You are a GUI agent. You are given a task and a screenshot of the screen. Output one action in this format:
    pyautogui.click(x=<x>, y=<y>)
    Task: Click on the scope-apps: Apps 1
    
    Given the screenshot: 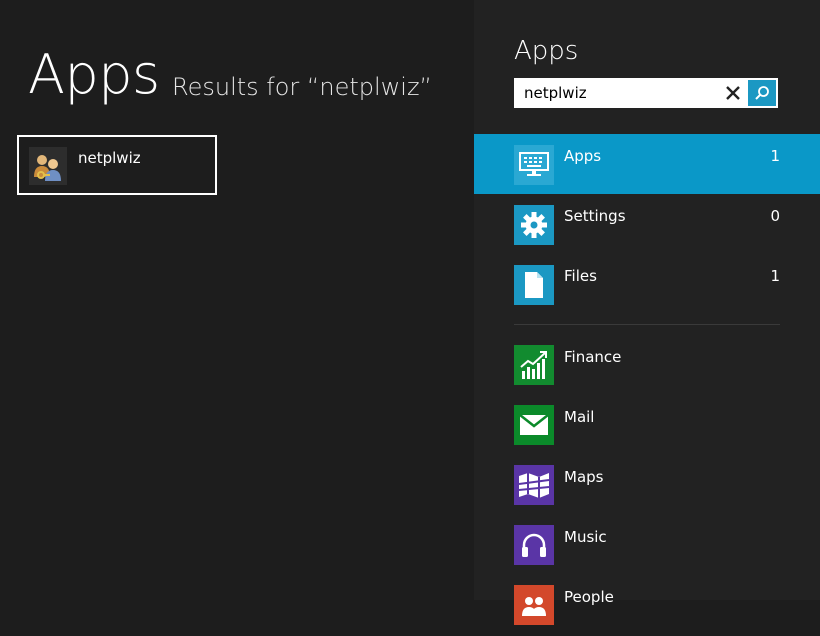 What is the action you would take?
    pyautogui.click(x=647, y=164)
    